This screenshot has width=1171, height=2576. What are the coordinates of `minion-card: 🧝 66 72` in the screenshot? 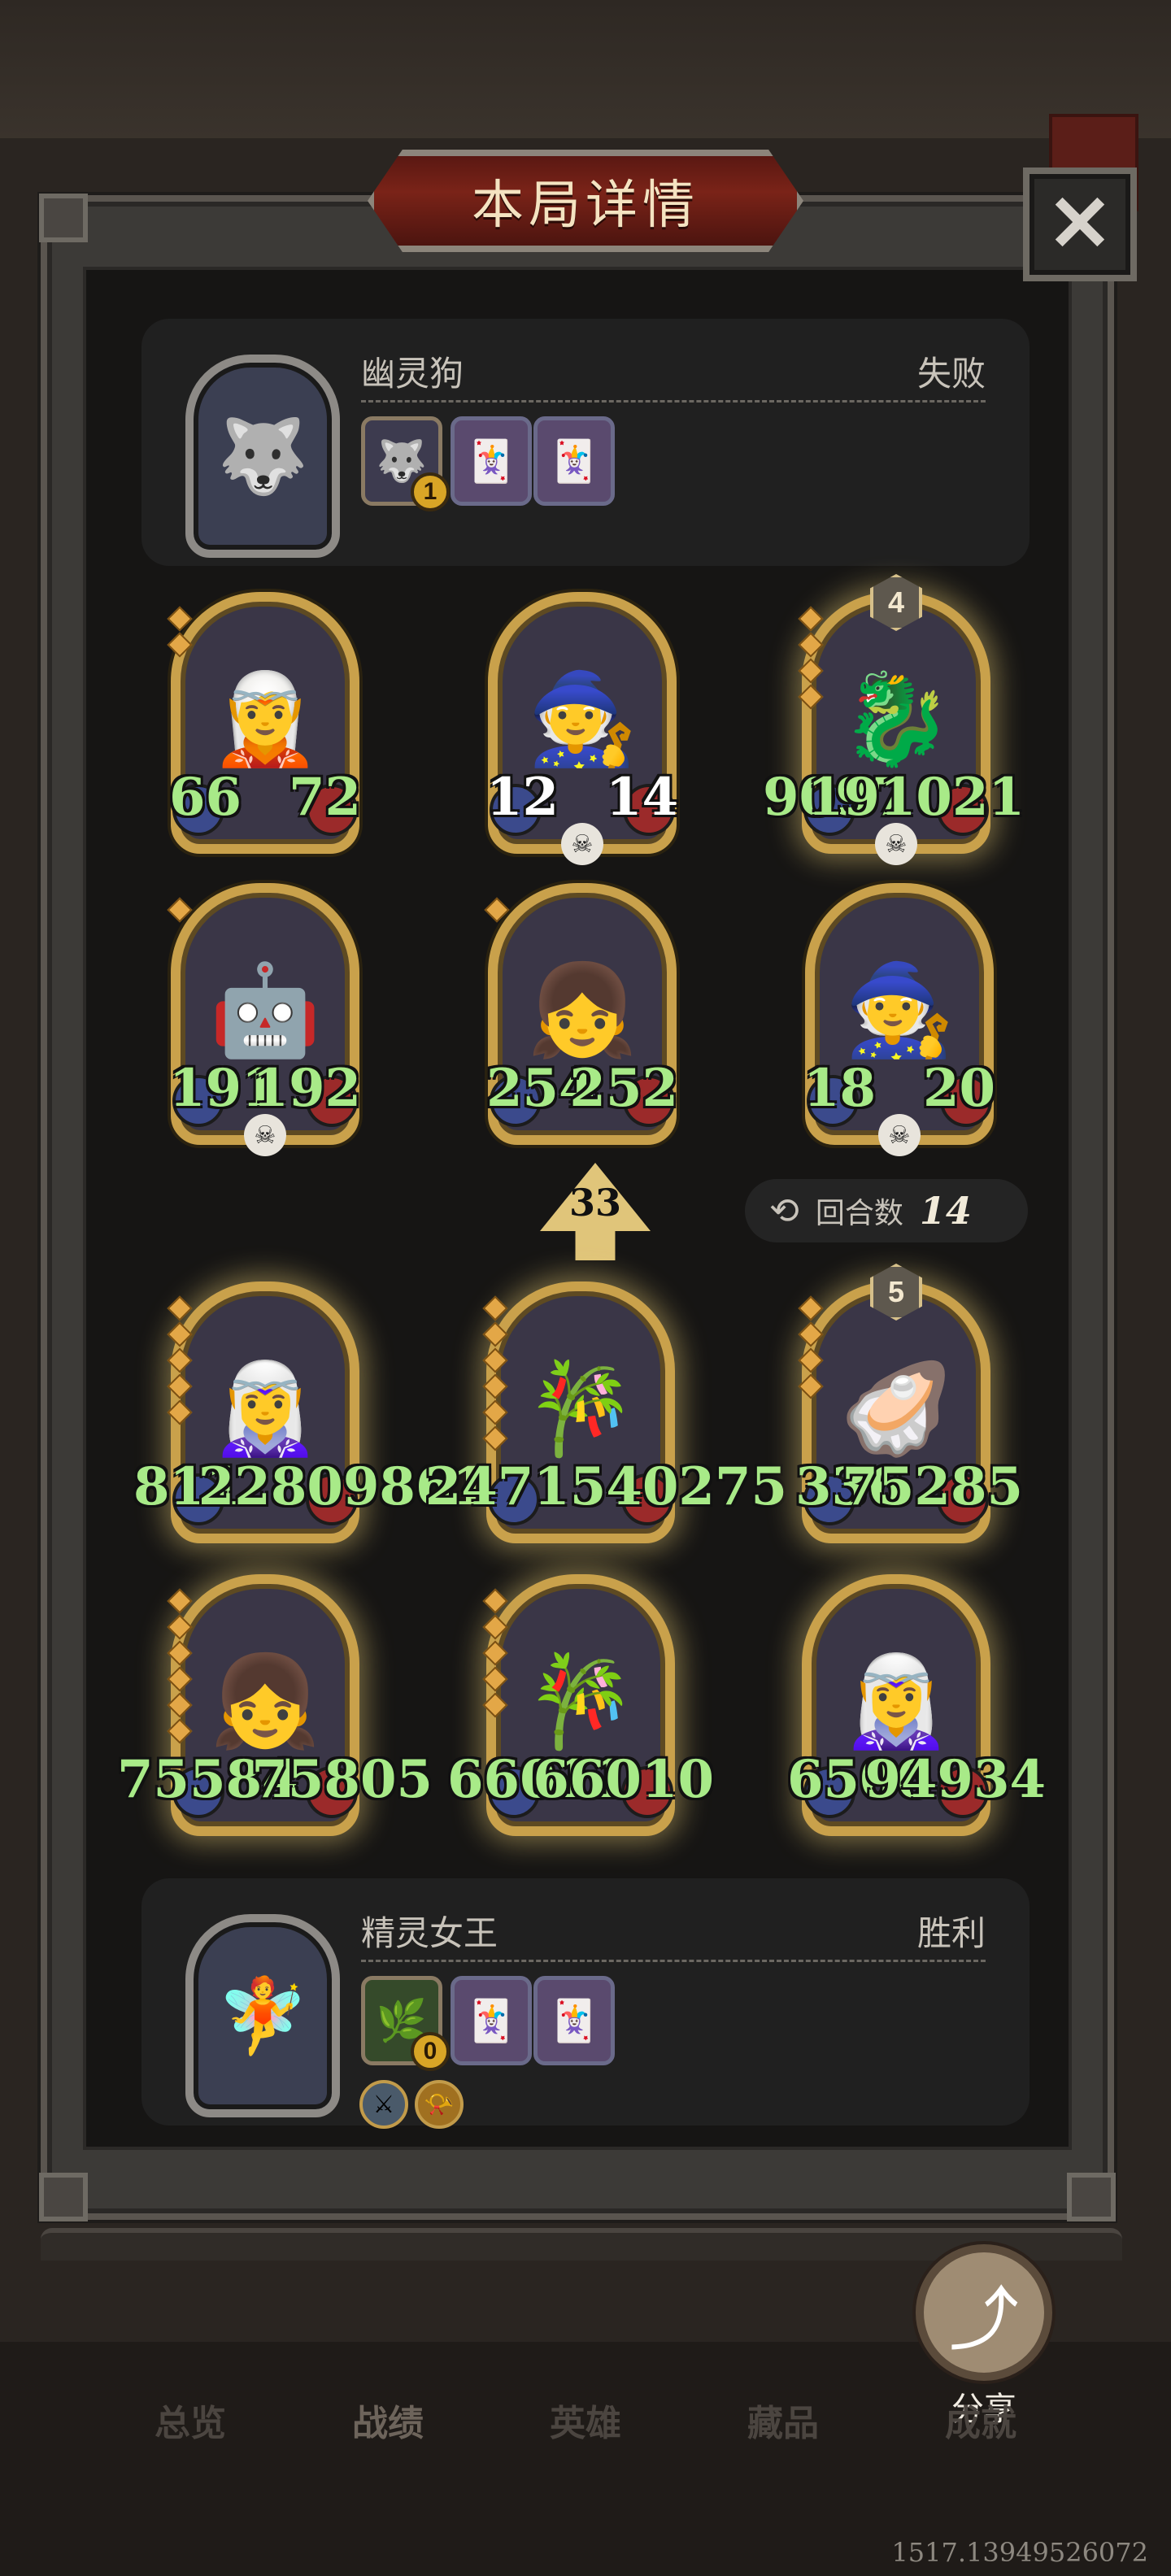 It's located at (264, 723).